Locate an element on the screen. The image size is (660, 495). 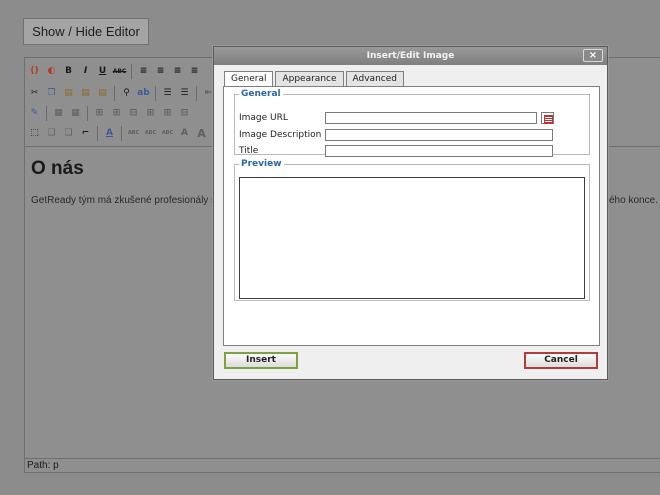
insert-button: Insert is located at coordinates (261, 360).